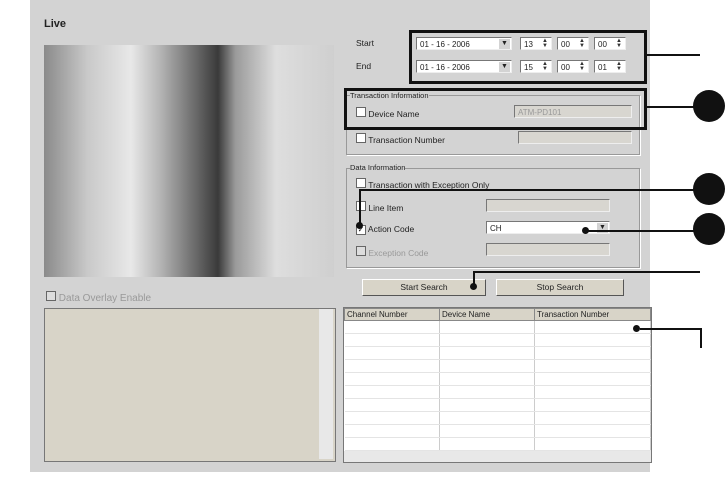 The width and height of the screenshot is (726, 488). What do you see at coordinates (592, 314) in the screenshot?
I see `column-header: Transaction Number` at bounding box center [592, 314].